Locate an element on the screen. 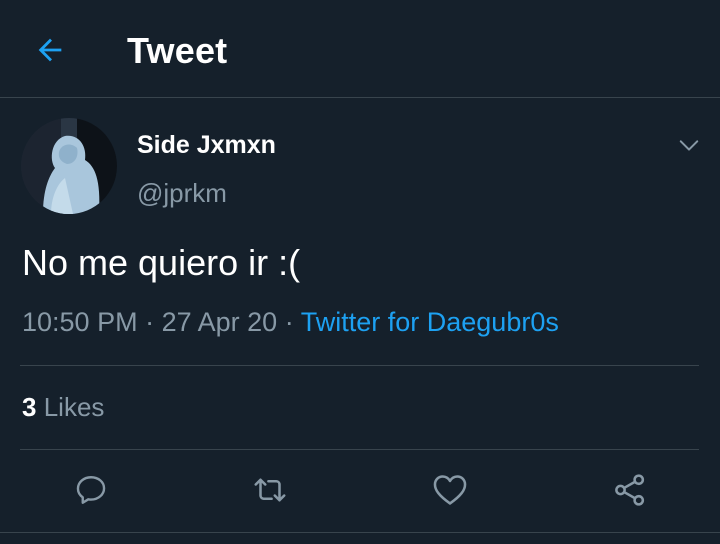 Image resolution: width=720 pixels, height=544 pixels. reply-icon is located at coordinates (91, 490).